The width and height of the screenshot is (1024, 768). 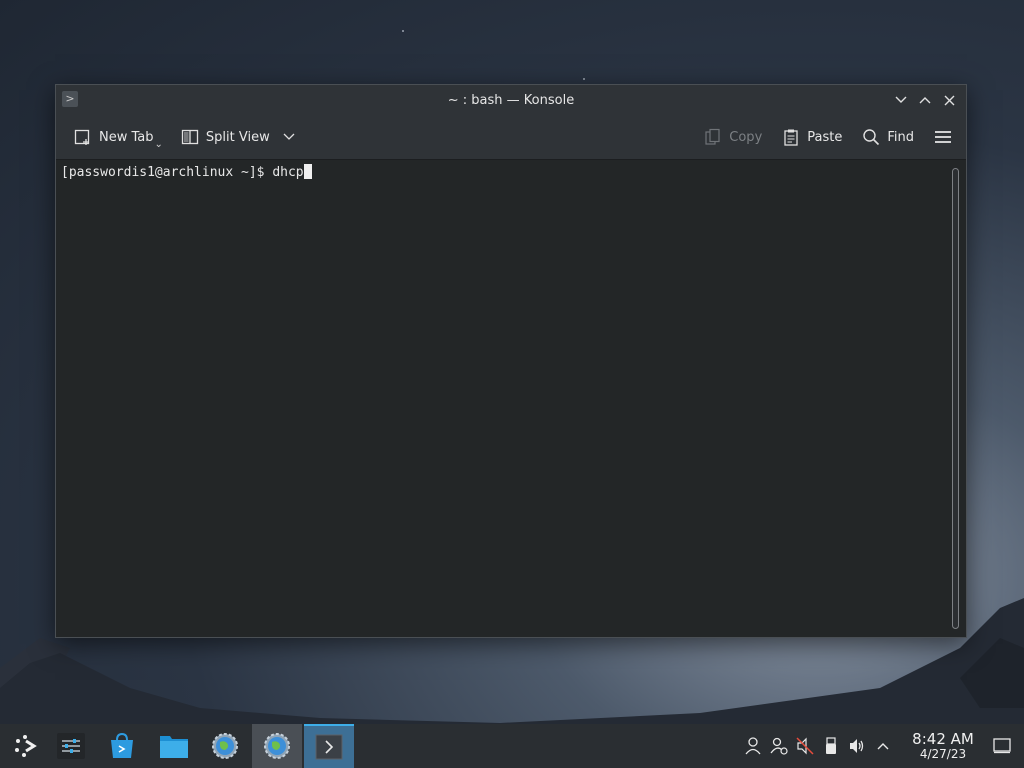 I want to click on user-icon, so click(x=753, y=746).